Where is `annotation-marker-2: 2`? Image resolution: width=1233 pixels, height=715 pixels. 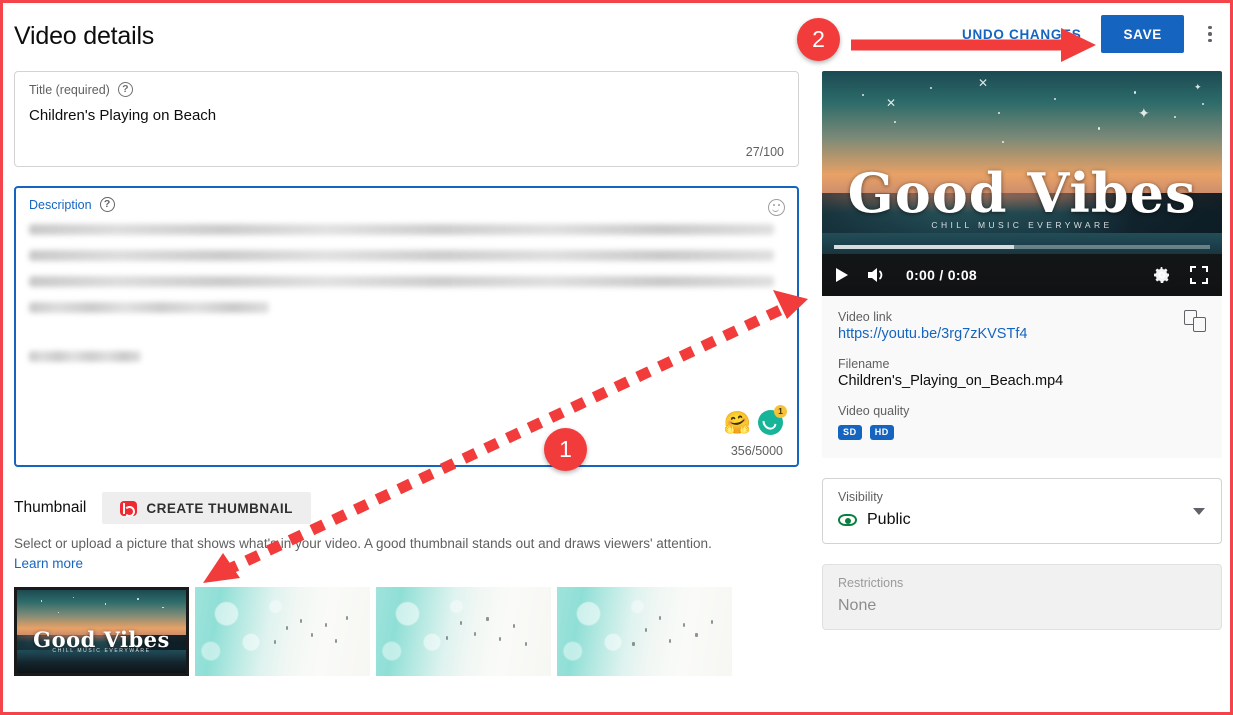
annotation-marker-2: 2 is located at coordinates (818, 39).